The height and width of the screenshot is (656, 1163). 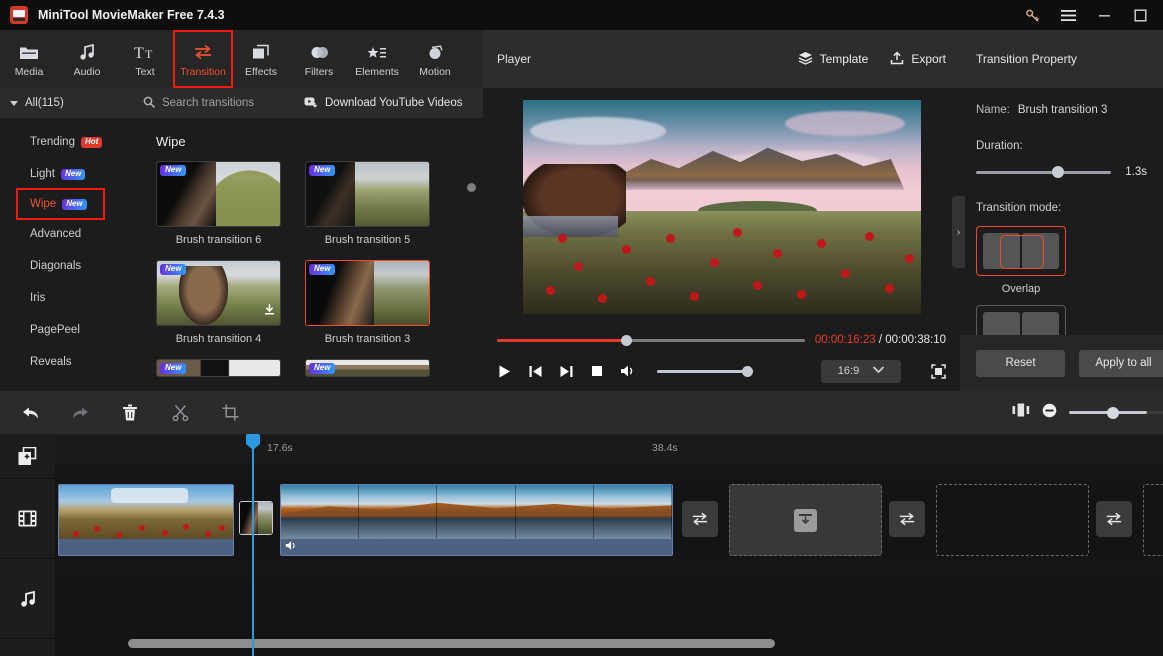 What do you see at coordinates (27, 599) in the screenshot?
I see `audio-track-header` at bounding box center [27, 599].